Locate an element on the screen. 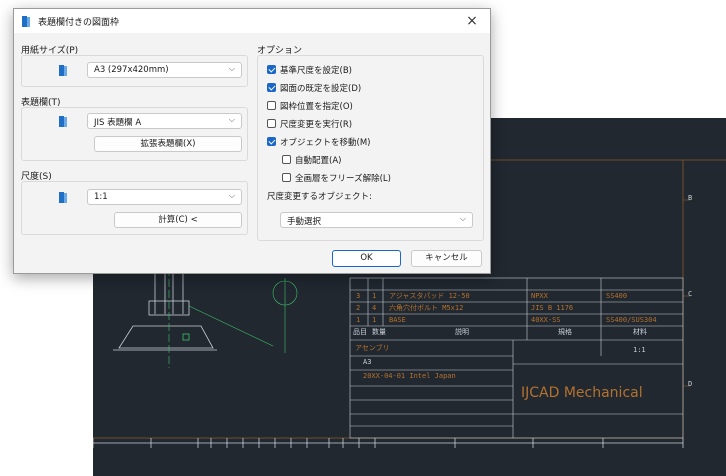  adjuster-part-drawing is located at coordinates (205, 318).